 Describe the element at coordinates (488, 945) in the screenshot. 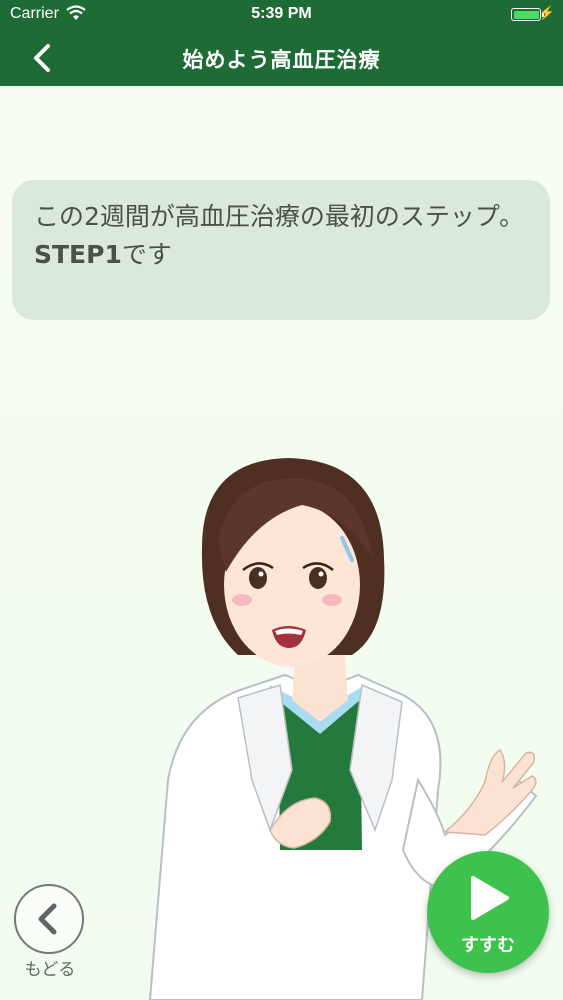

I see `next-step-label: すすむ` at that location.